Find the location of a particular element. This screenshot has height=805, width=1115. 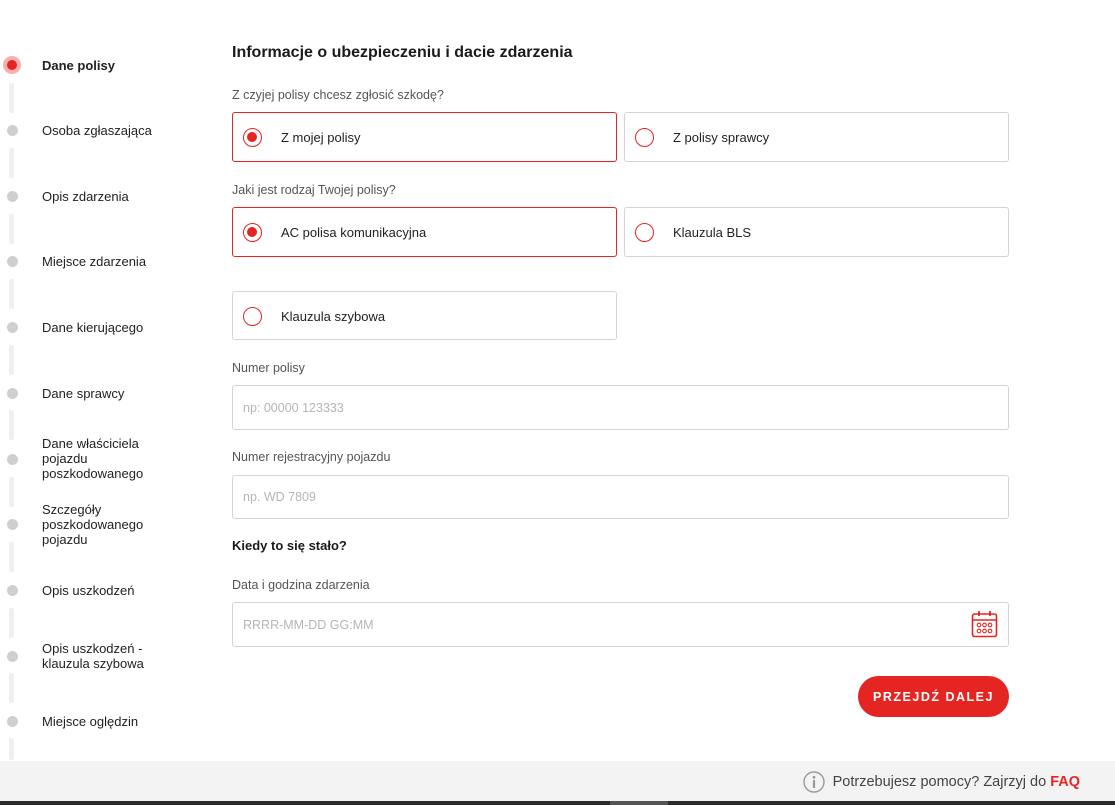

step-label: Opis uszkodzeń - klauzula szybowa is located at coordinates (93, 656).